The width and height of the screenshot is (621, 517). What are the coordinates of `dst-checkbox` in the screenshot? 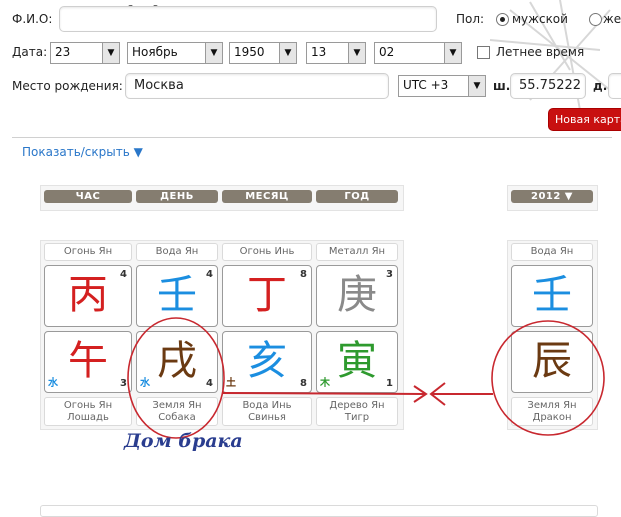 It's located at (483, 52).